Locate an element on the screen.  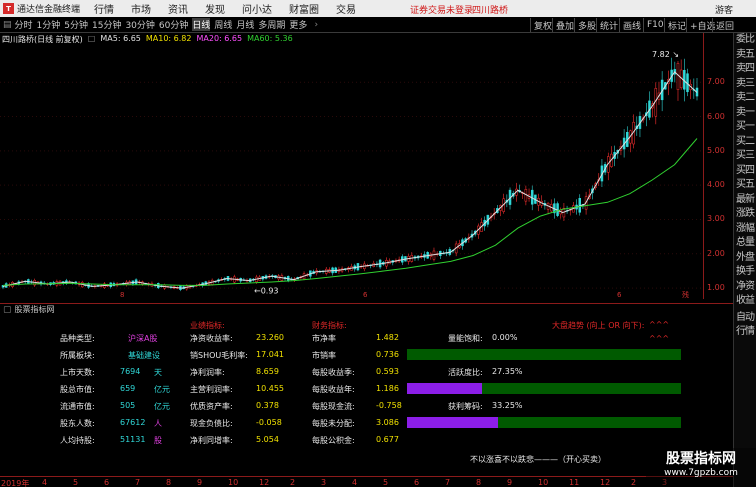
side-tab: 卖二 is located at coordinates (745, 98).